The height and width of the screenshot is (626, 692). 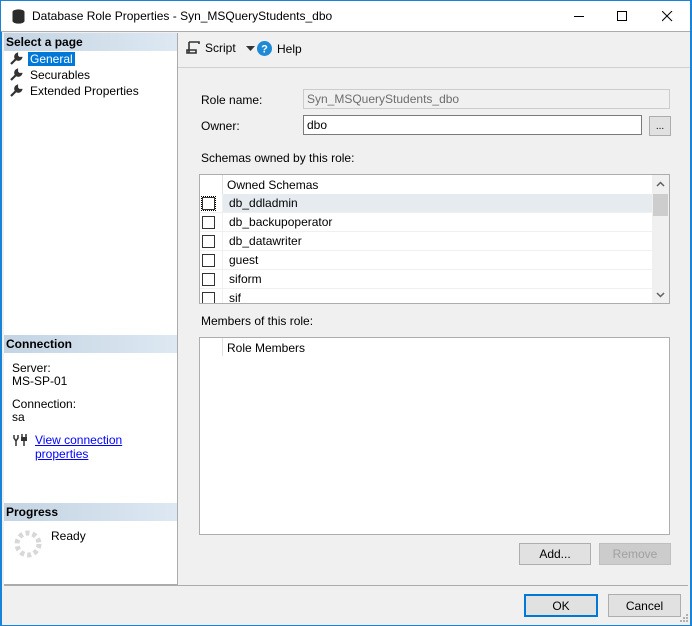 What do you see at coordinates (90, 344) in the screenshot?
I see `connection-header: Connection` at bounding box center [90, 344].